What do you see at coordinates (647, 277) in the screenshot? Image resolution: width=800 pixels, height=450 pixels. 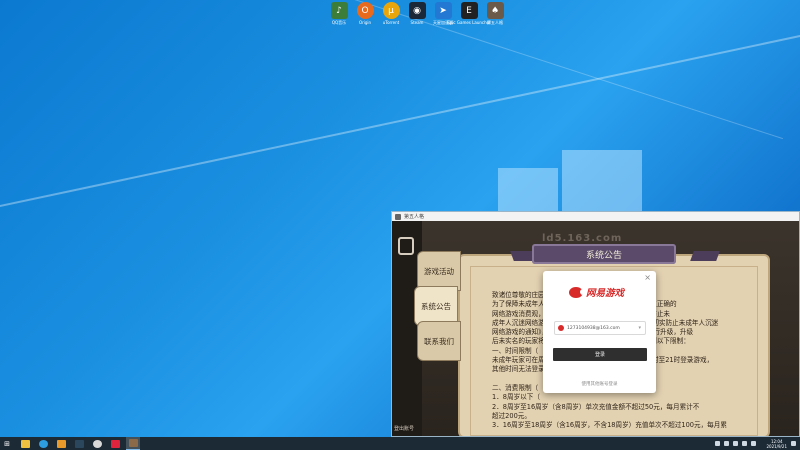 I see `close-icon: ×` at bounding box center [647, 277].